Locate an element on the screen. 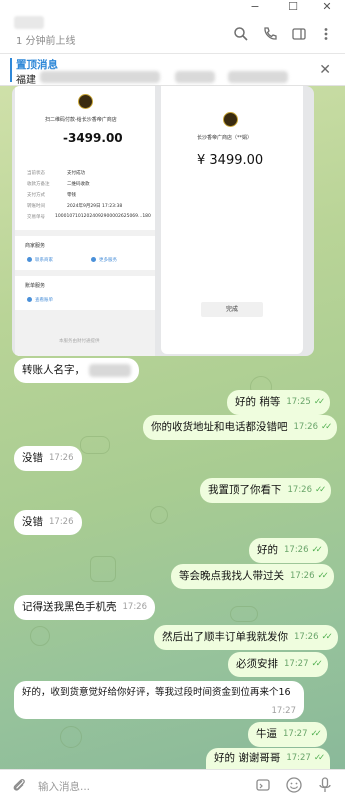 This screenshot has width=345, height=800. emoji-icon is located at coordinates (294, 785).